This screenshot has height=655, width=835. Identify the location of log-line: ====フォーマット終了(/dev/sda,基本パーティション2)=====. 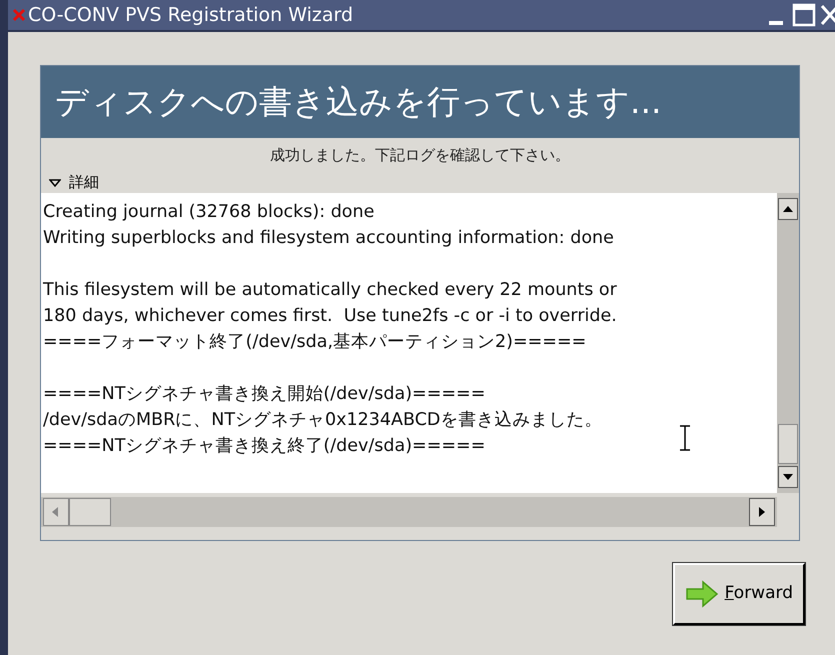
(314, 342).